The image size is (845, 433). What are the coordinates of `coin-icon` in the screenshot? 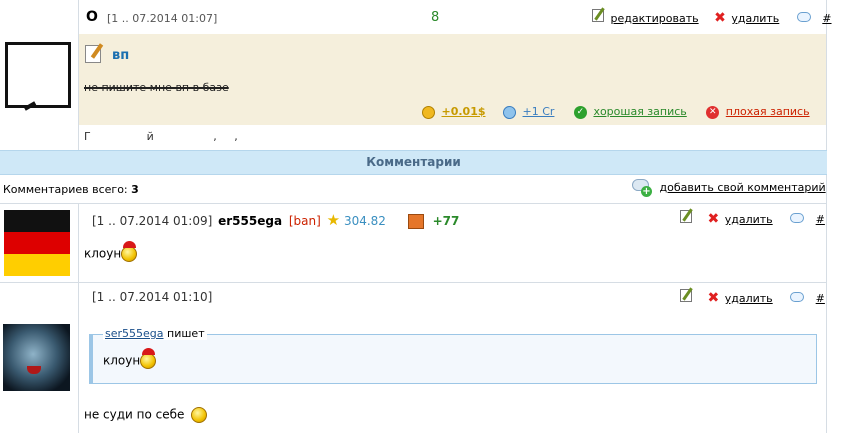 It's located at (428, 112).